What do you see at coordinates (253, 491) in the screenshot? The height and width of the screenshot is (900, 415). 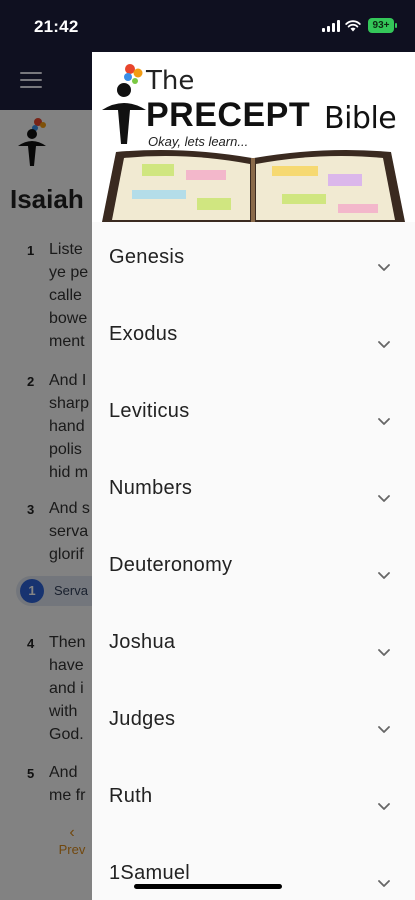 I see `book-item: Numbers` at bounding box center [253, 491].